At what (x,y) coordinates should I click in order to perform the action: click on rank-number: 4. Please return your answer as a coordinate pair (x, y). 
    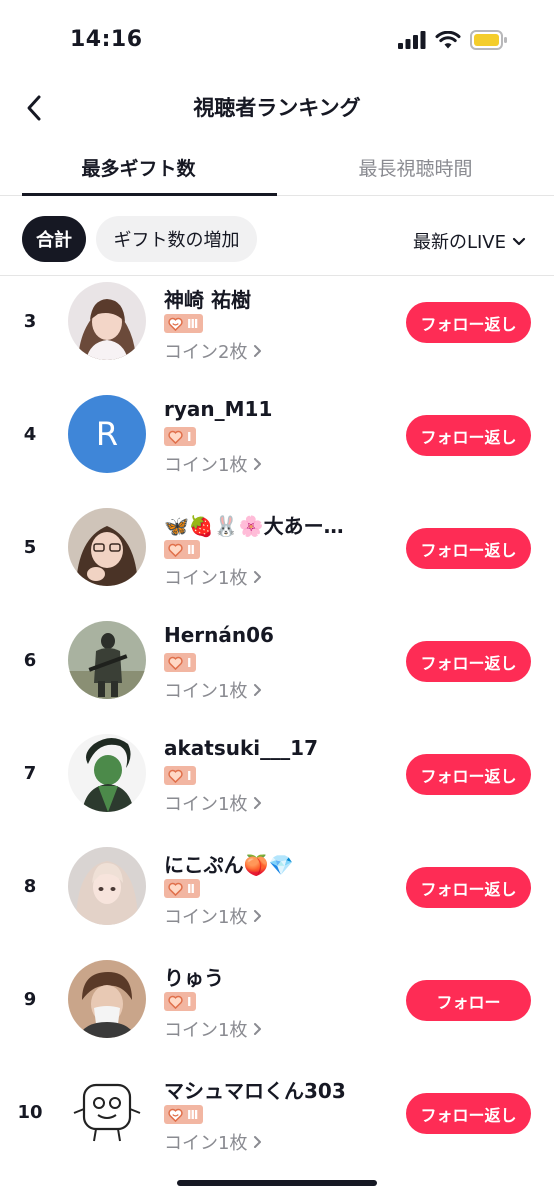
    Looking at the image, I should click on (30, 434).